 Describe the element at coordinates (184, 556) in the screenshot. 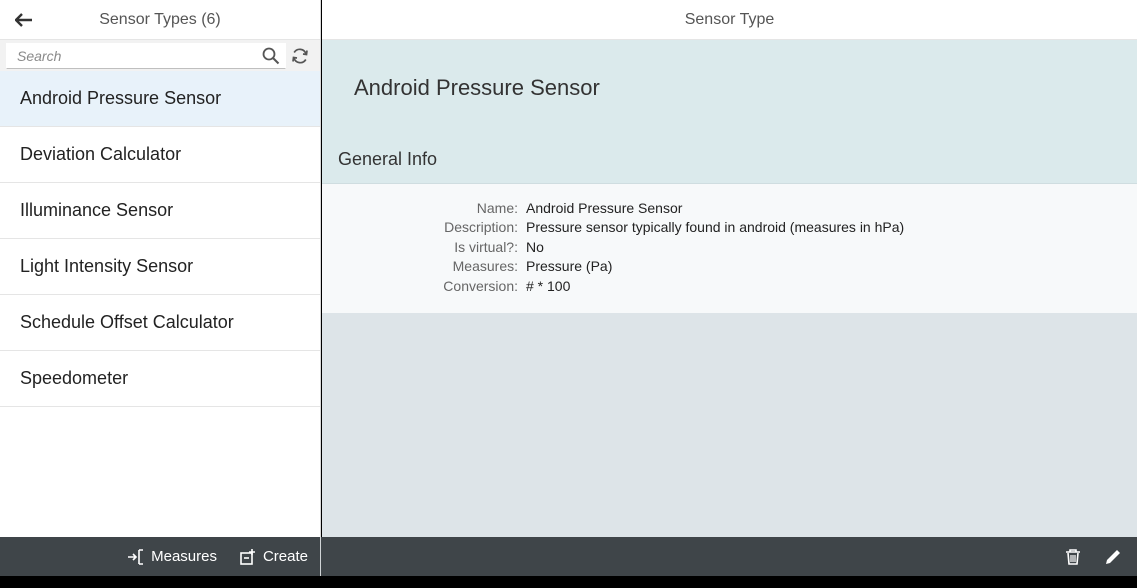

I see `measures-label: Measures` at that location.